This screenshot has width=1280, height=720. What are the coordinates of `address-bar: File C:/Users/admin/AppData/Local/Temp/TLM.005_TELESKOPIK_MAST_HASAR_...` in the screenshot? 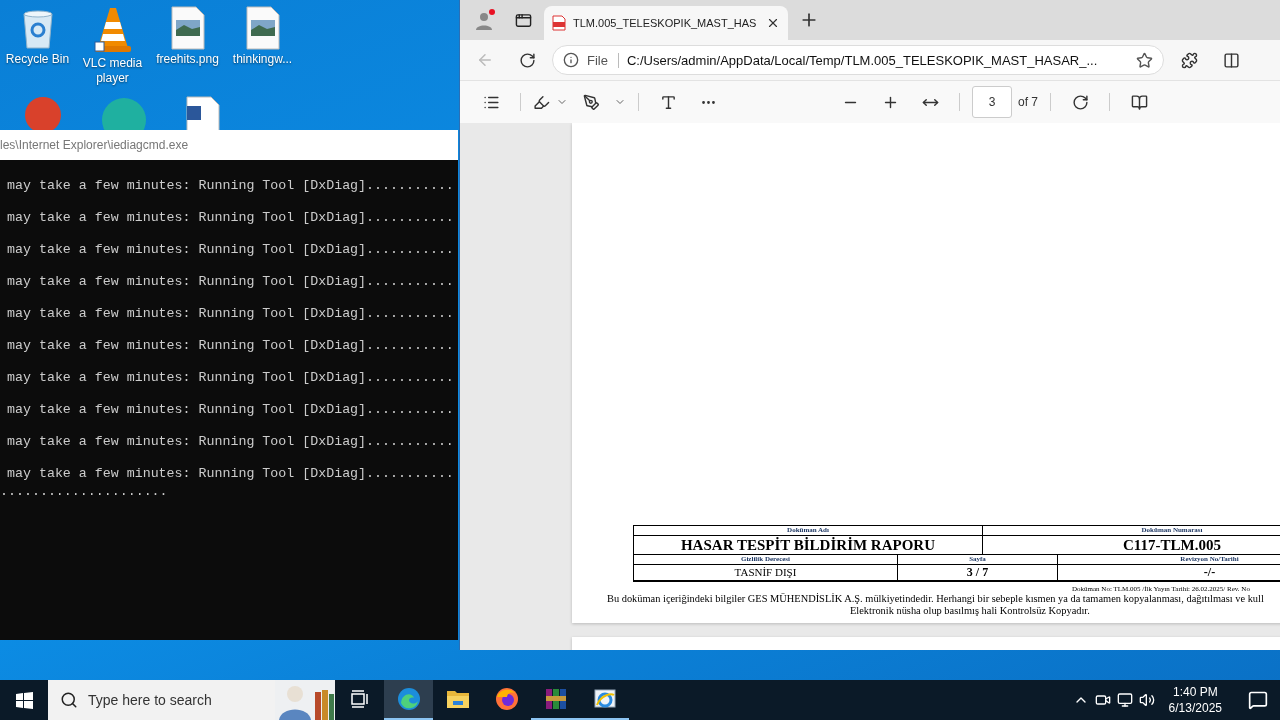 It's located at (858, 60).